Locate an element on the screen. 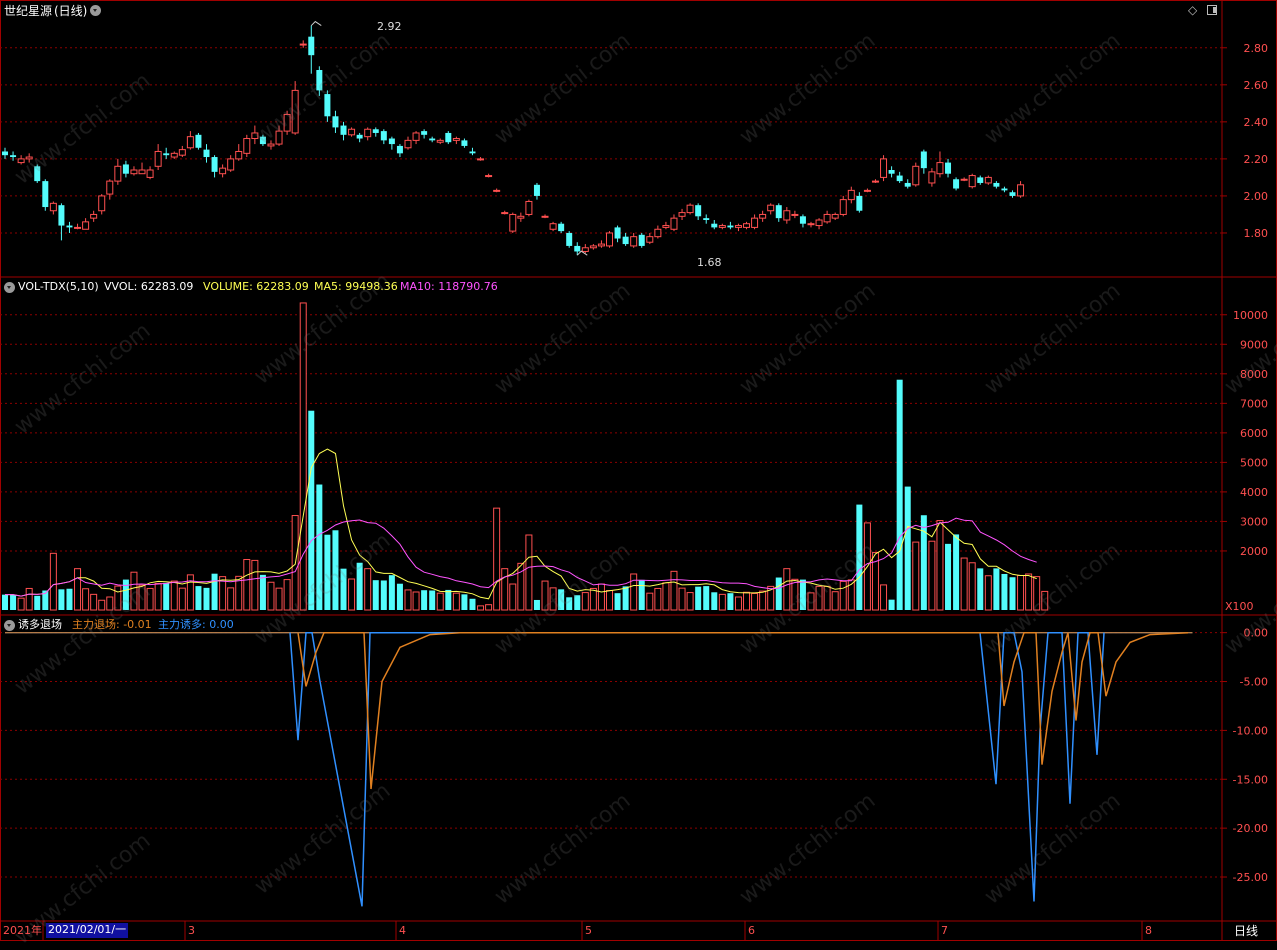 This screenshot has height=950, width=1277. lure-value: 主力诱多: 0.00 is located at coordinates (196, 625).